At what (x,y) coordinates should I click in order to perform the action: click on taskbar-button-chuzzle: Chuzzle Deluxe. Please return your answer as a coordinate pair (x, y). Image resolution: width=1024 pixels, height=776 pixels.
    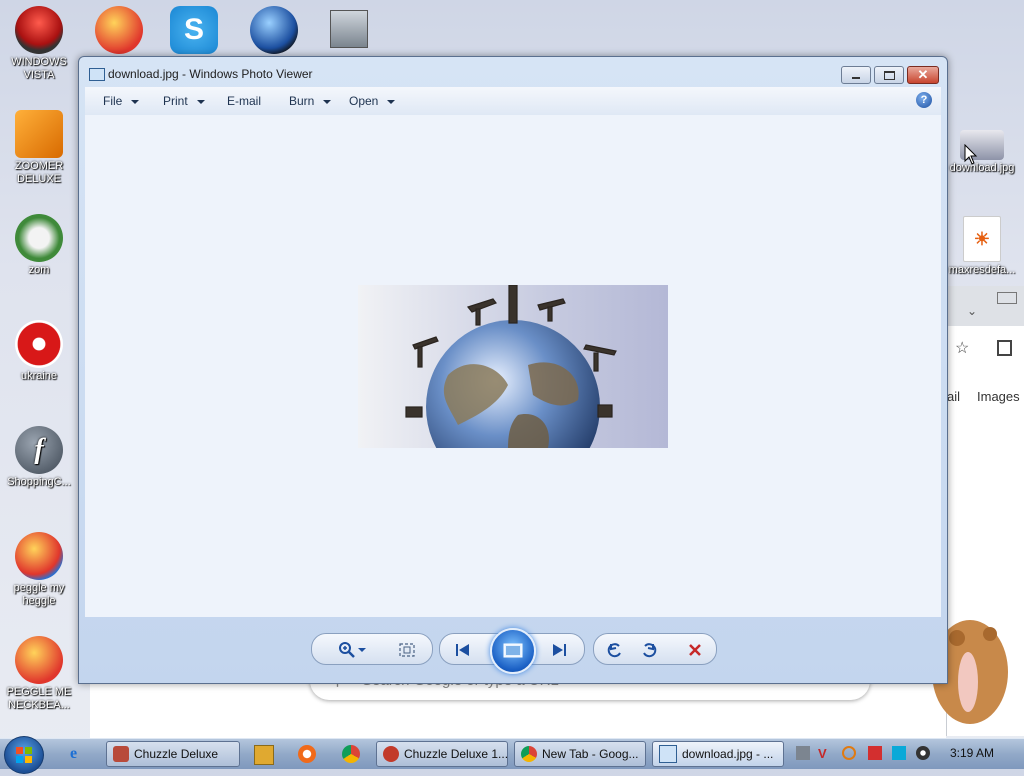
    Looking at the image, I should click on (173, 754).